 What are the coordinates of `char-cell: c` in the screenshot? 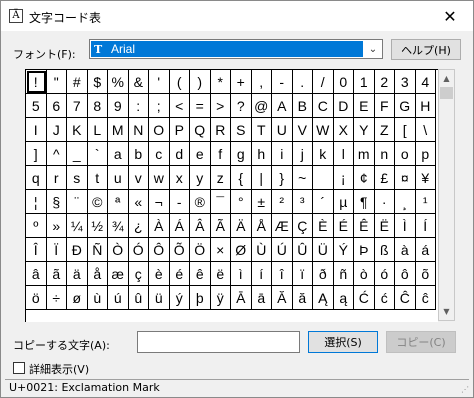 It's located at (159, 154).